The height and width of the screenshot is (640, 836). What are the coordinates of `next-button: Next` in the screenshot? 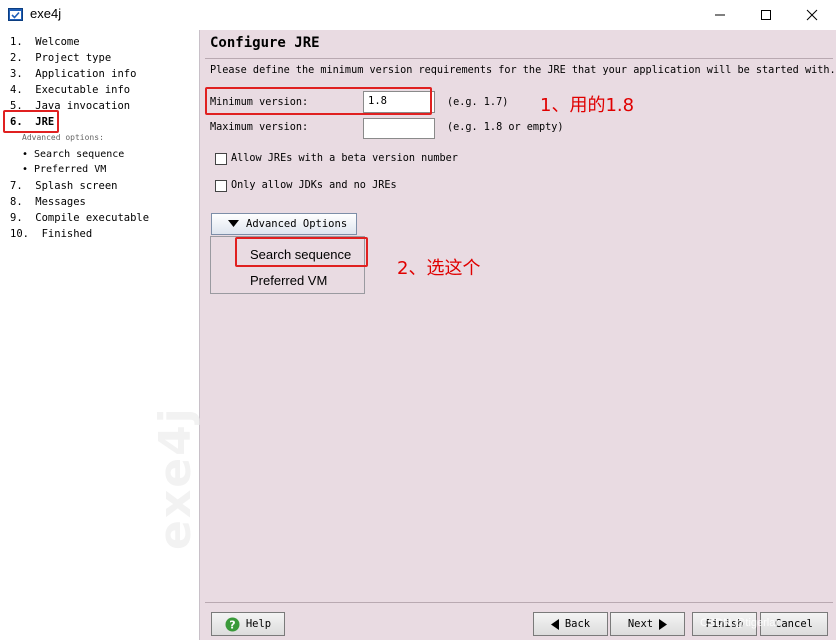 It's located at (647, 624).